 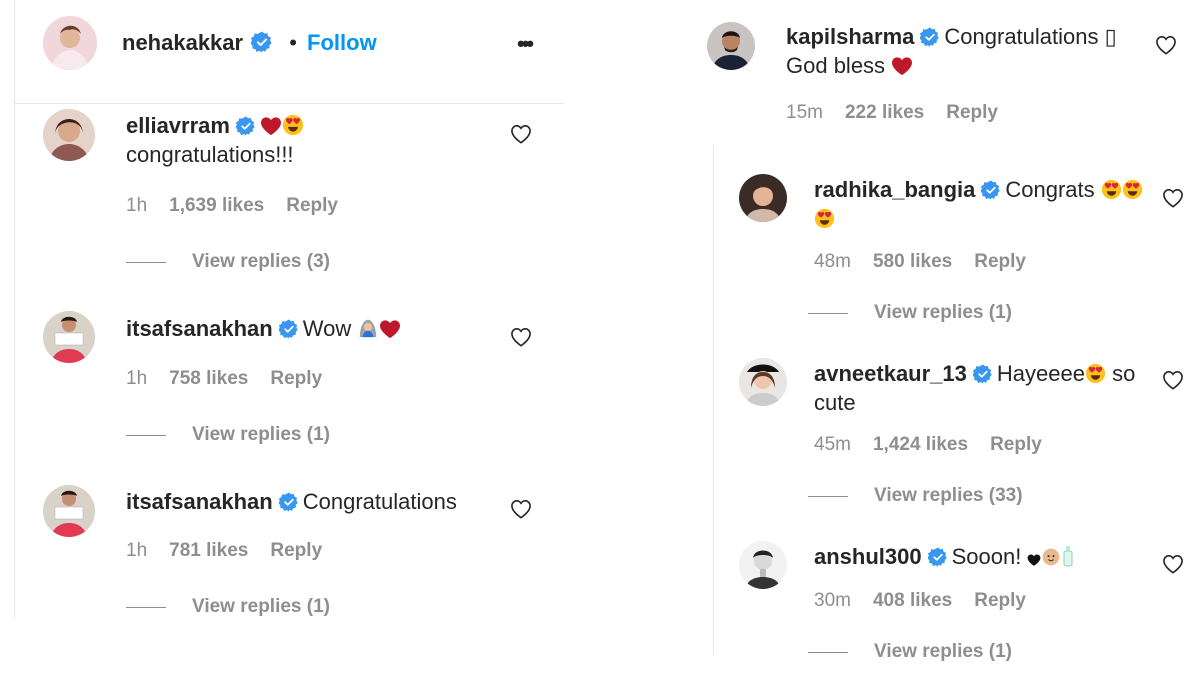 What do you see at coordinates (327, 328) in the screenshot?
I see `comment-text: Wow` at bounding box center [327, 328].